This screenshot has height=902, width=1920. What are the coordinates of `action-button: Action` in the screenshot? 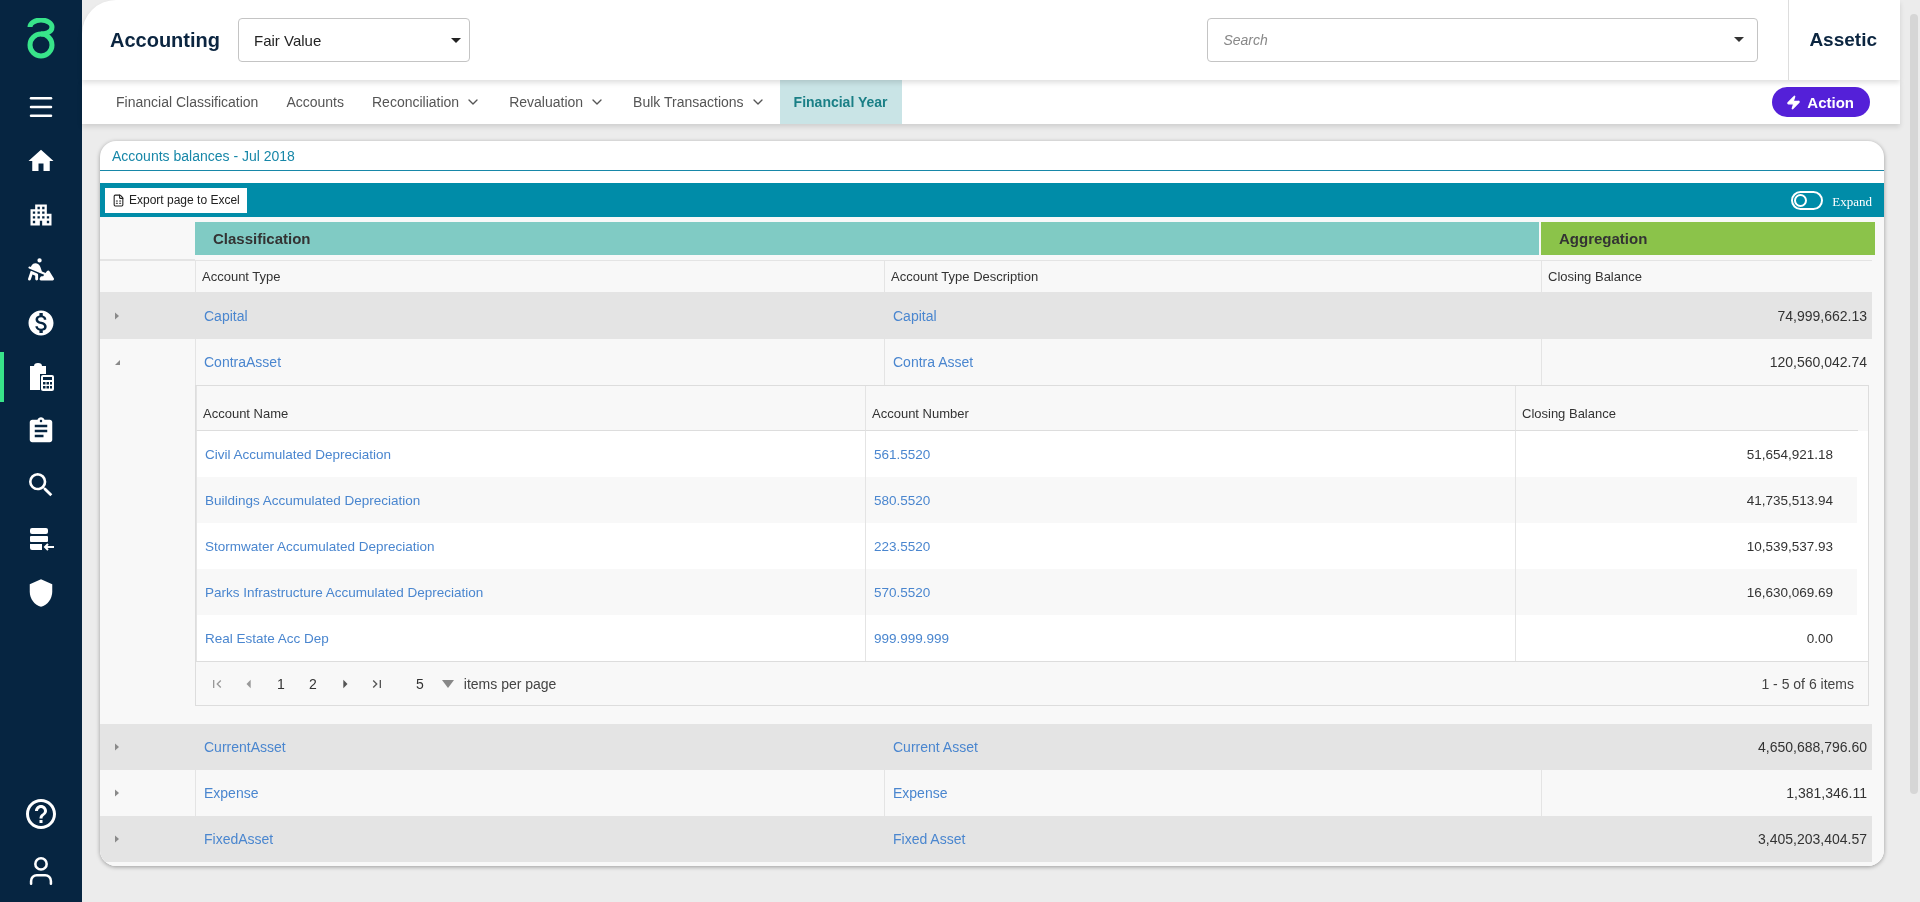 It's located at (1821, 102).